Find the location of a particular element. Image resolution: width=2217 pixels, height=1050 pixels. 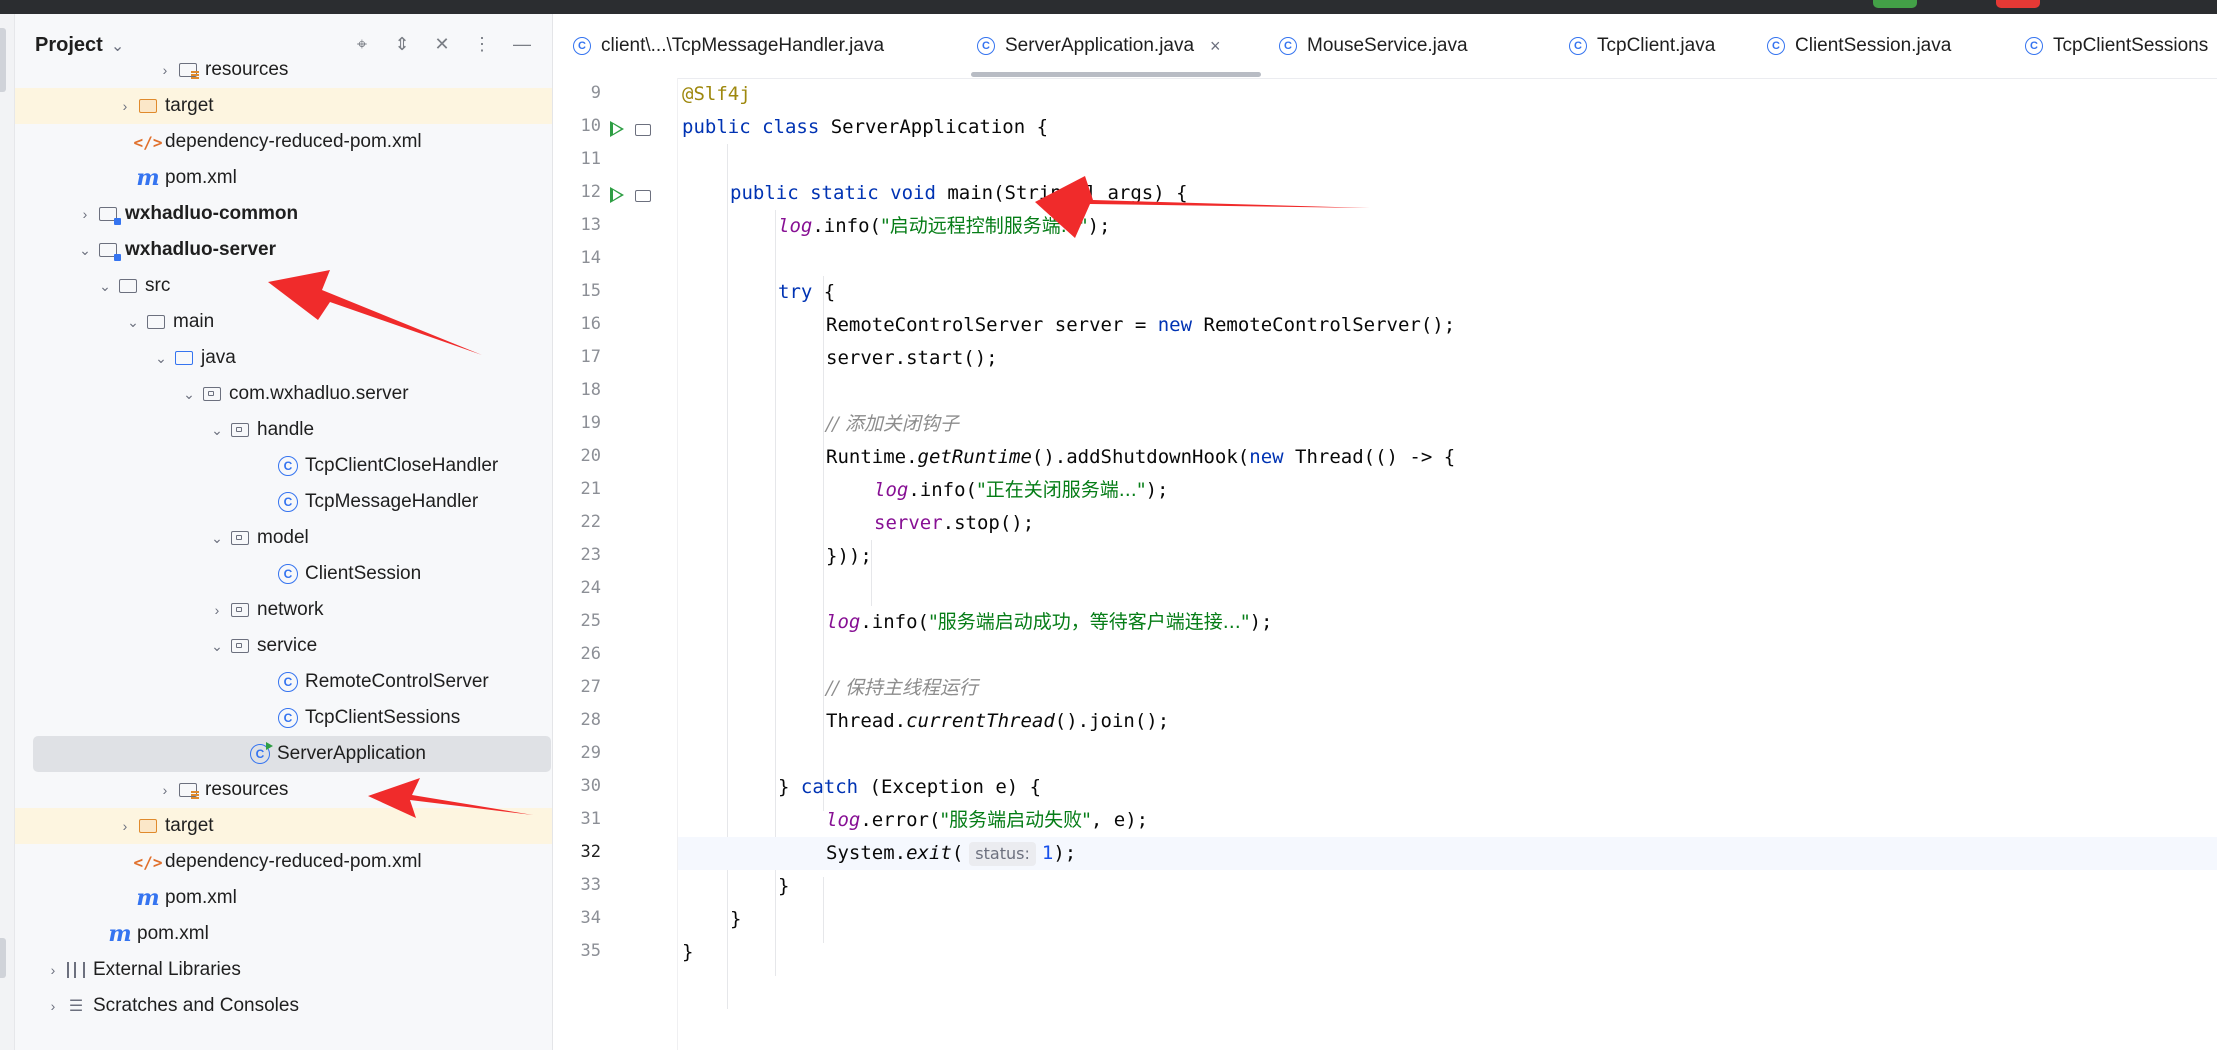

tree-item: ⌄ wxhadluo-server is located at coordinates (283, 250).